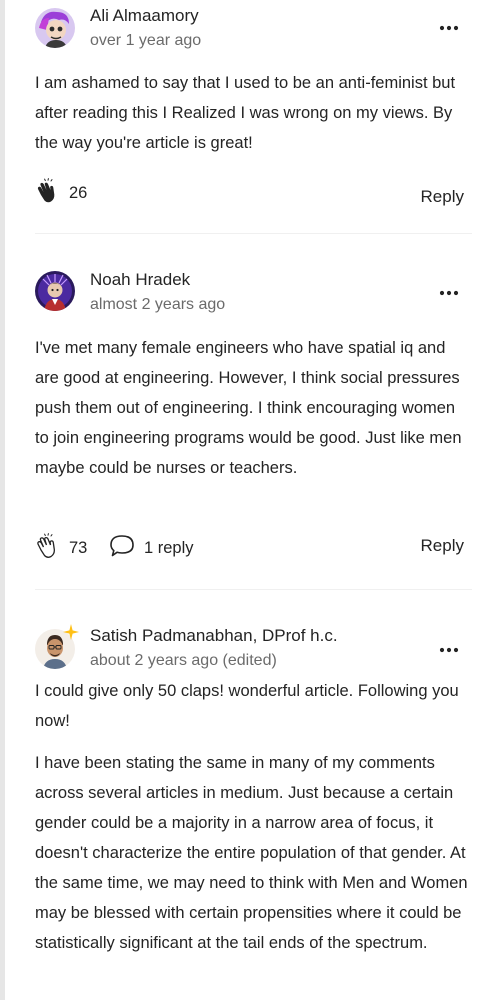 The height and width of the screenshot is (1002, 497). I want to click on comment-header: Ali Almaamory over 1 year ago, so click(253, 28).